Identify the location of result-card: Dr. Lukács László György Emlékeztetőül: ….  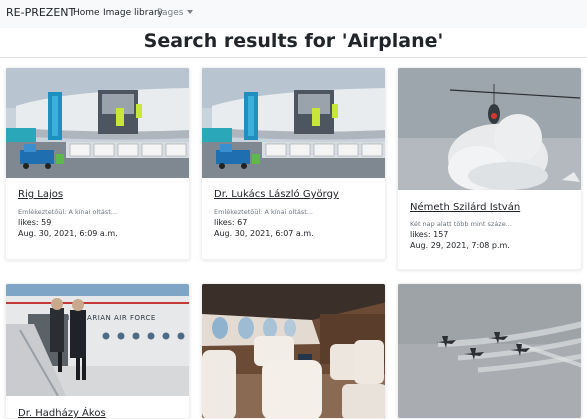
(293, 163).